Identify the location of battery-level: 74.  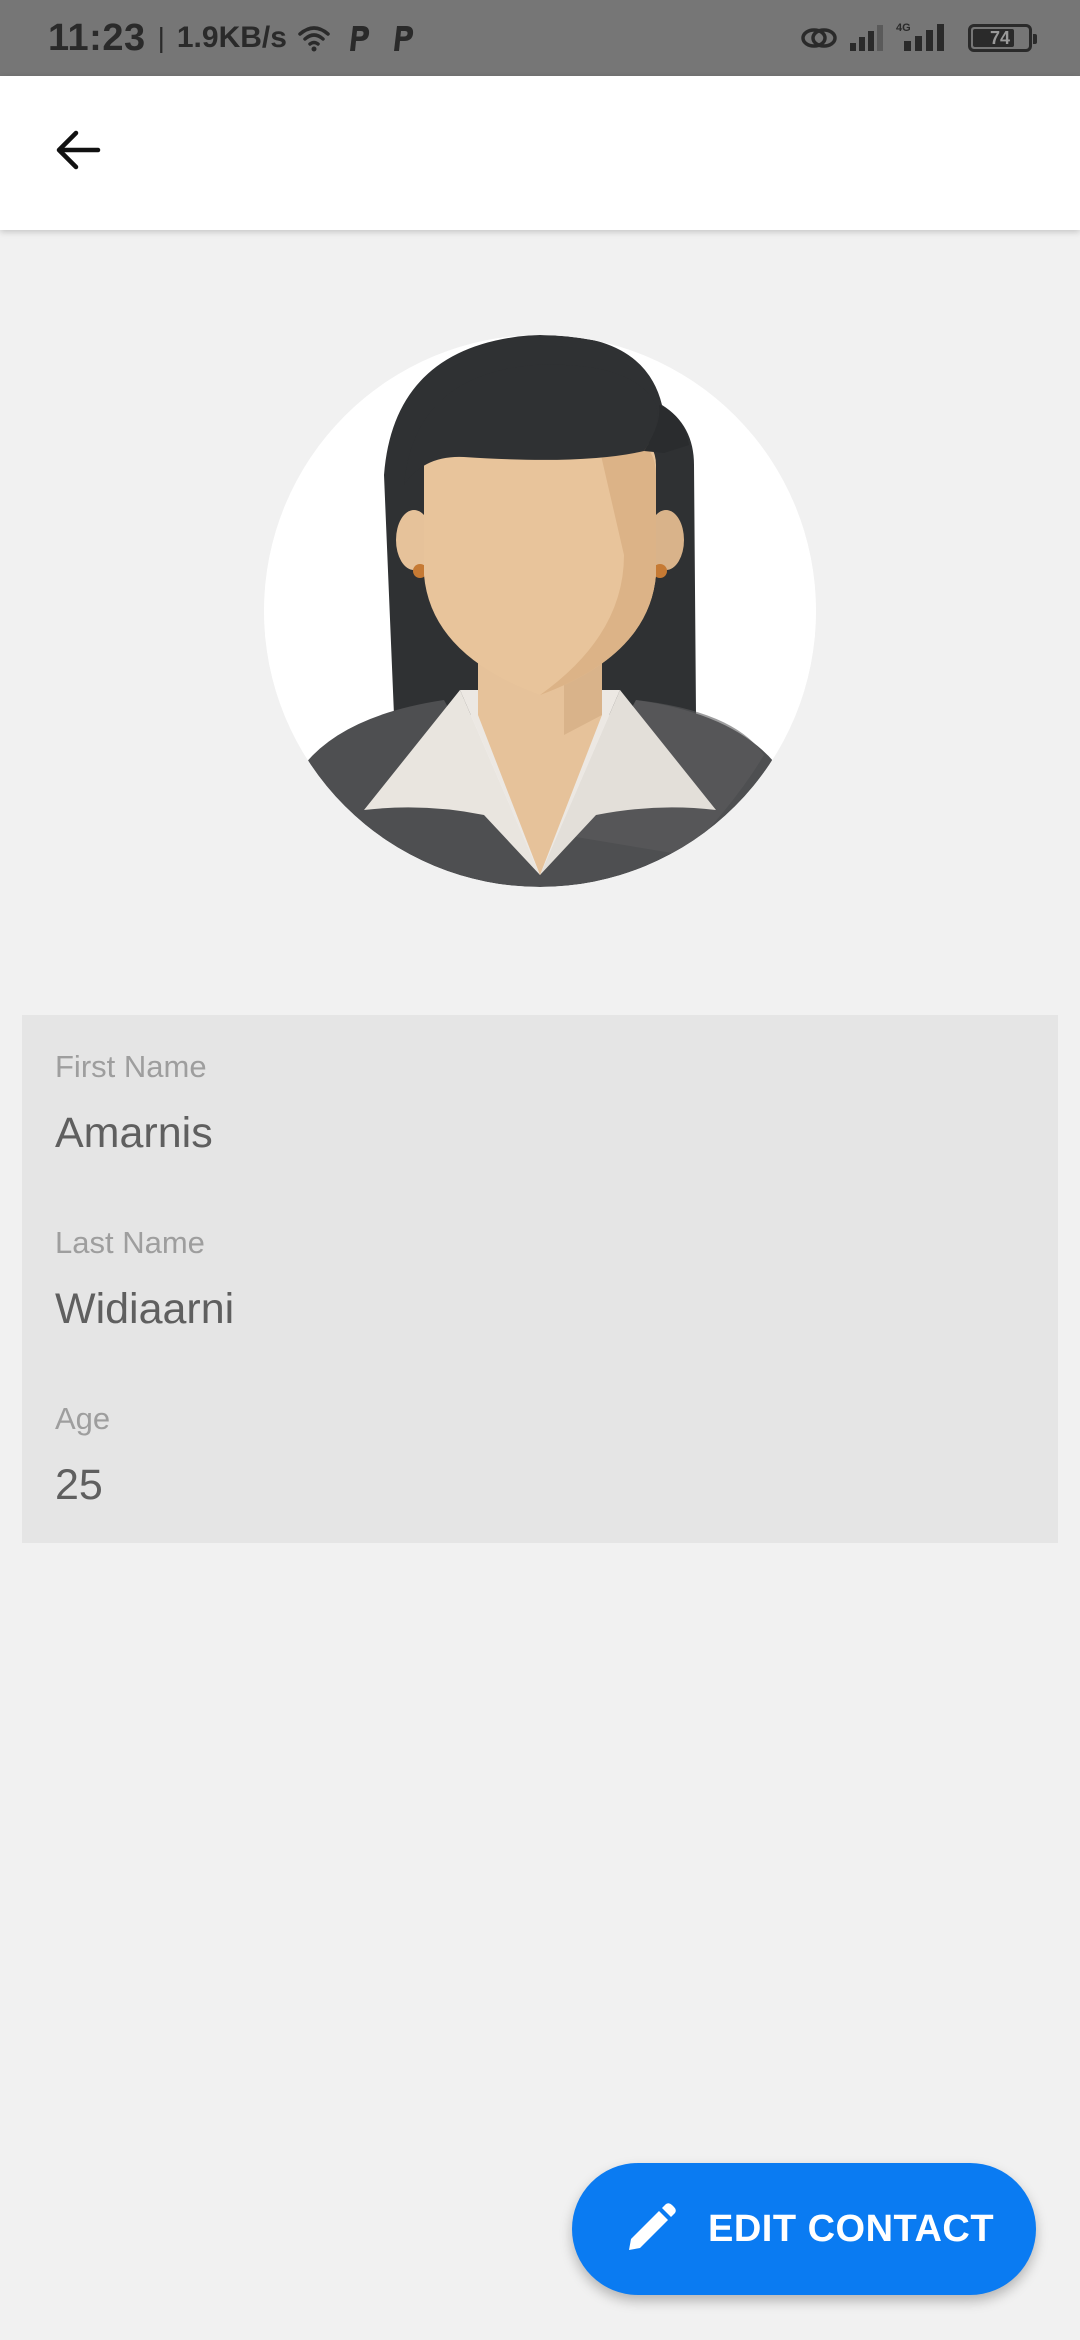
(1000, 37).